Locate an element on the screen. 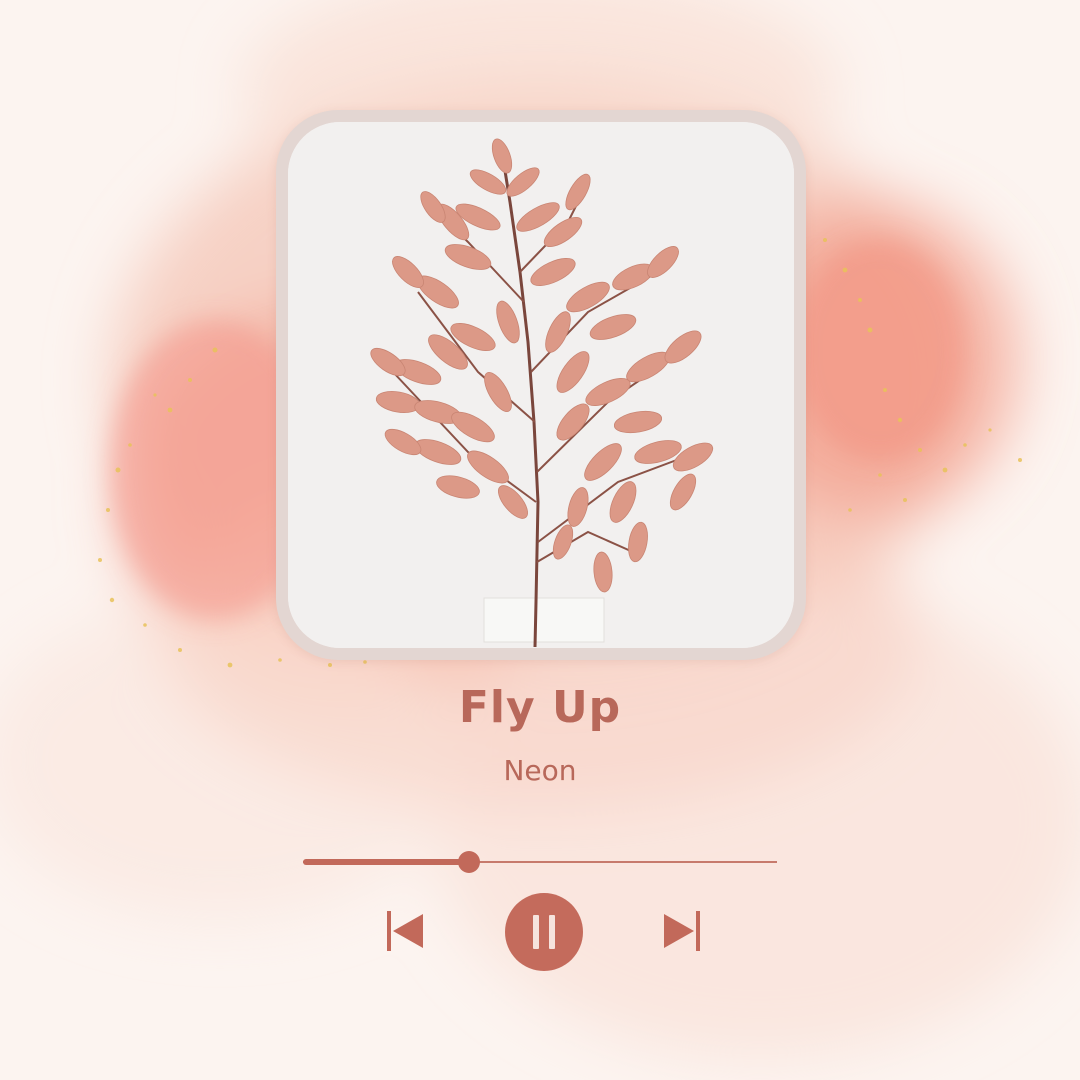 This screenshot has width=1080, height=1080. next-track-button is located at coordinates (682, 931).